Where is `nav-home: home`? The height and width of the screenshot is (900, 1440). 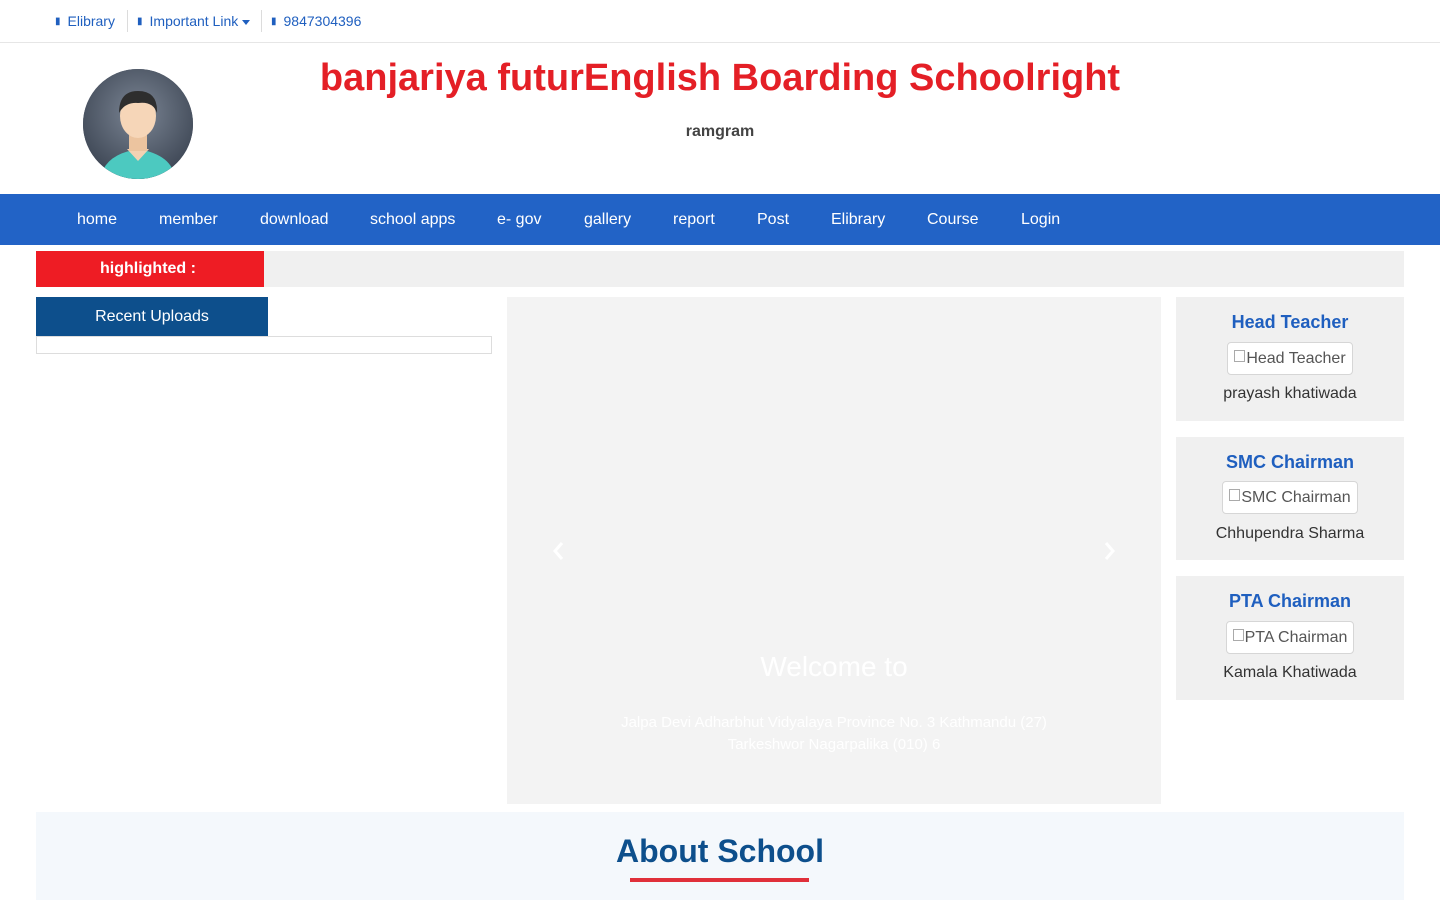
nav-home: home is located at coordinates (97, 219).